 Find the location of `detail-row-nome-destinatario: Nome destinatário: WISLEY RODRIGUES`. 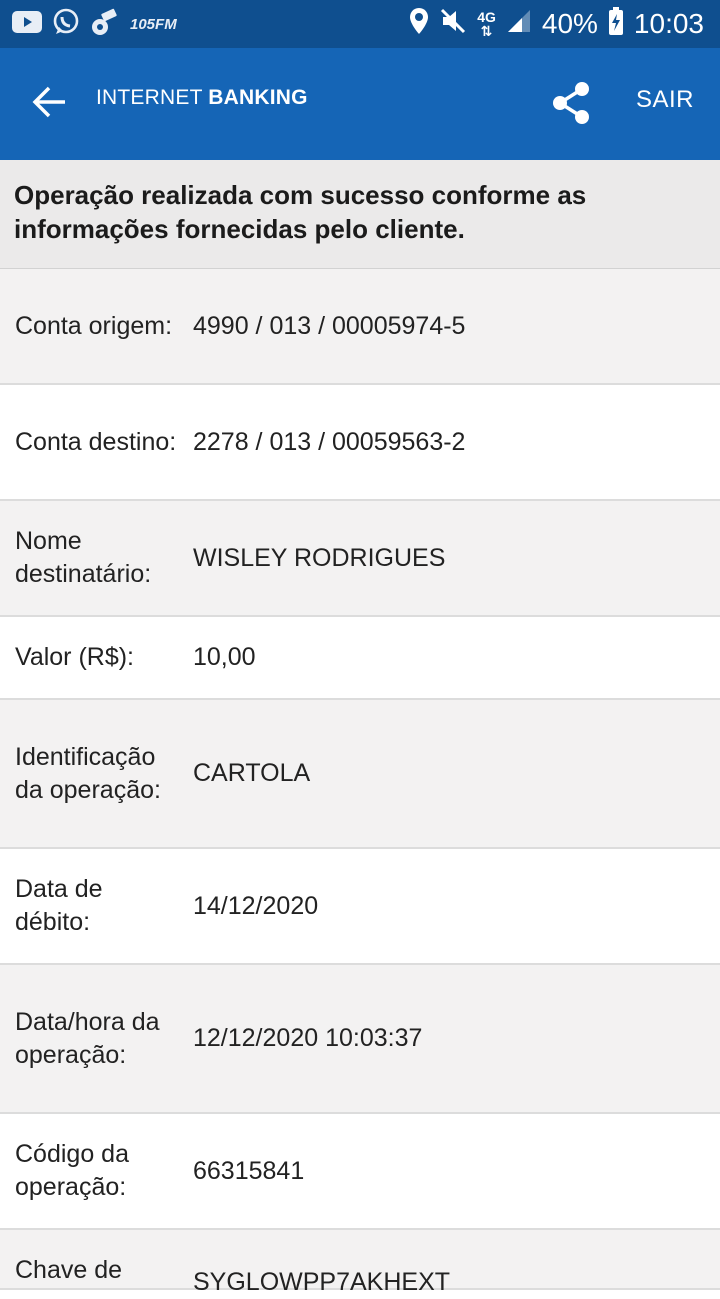

detail-row-nome-destinatario: Nome destinatário: WISLEY RODRIGUES is located at coordinates (360, 559).